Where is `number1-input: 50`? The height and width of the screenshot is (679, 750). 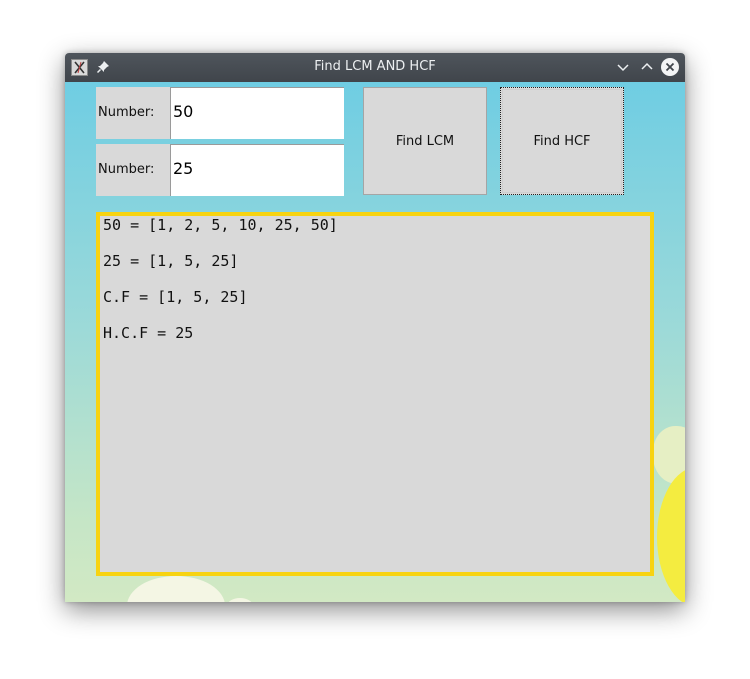 number1-input: 50 is located at coordinates (257, 113).